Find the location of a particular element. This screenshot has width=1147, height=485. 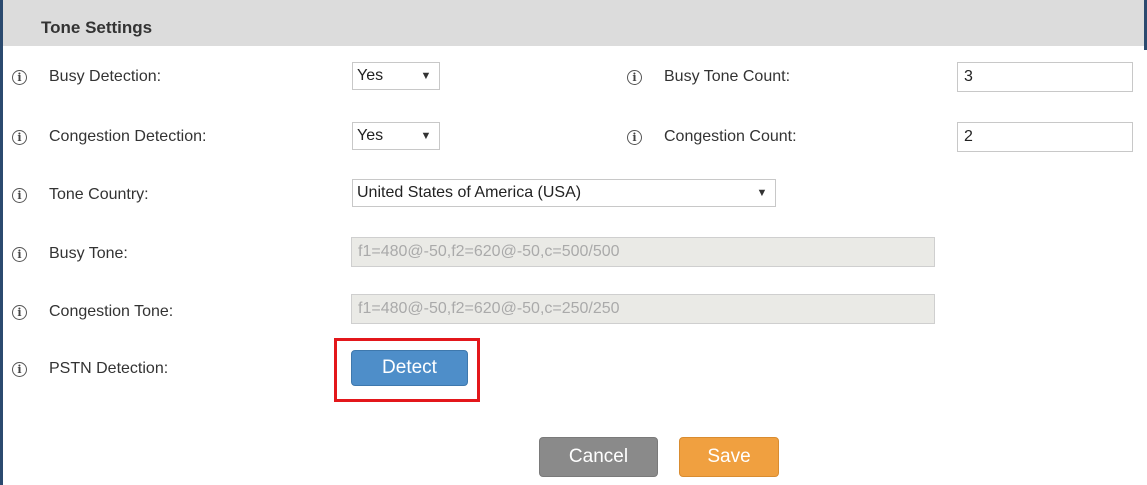

busy-tone-count-label: Busy Tone Count: is located at coordinates (727, 76).